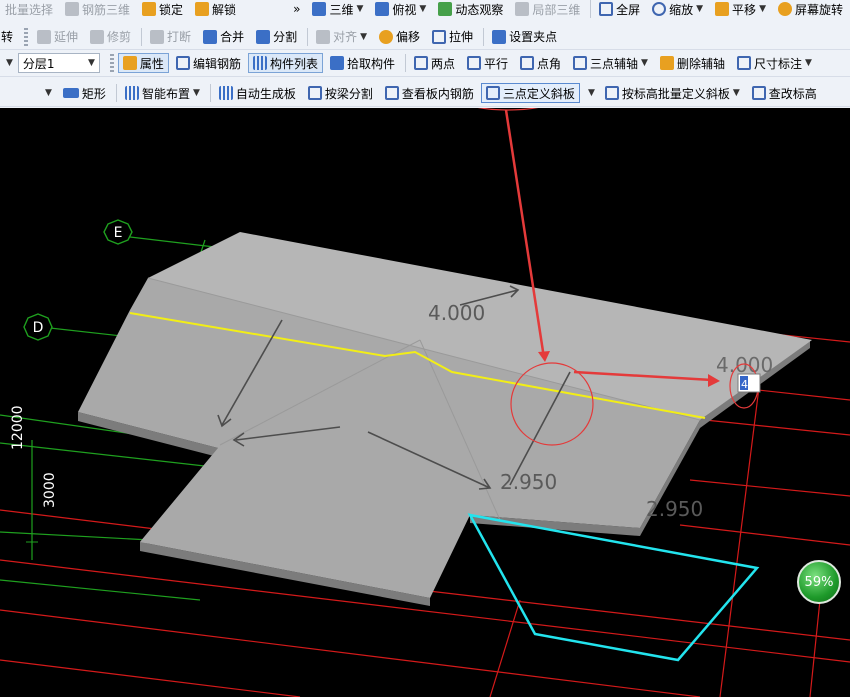  Describe the element at coordinates (97, 9) in the screenshot. I see `rebar-3d-button: 钢筋三维` at that location.